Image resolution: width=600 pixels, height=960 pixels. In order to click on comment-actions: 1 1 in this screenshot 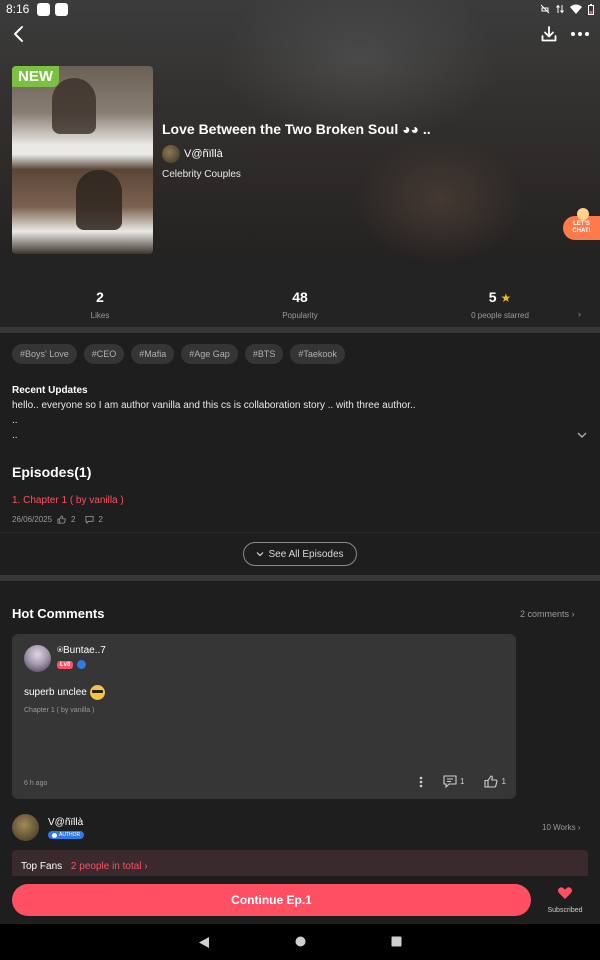, I will do `click(462, 781)`.